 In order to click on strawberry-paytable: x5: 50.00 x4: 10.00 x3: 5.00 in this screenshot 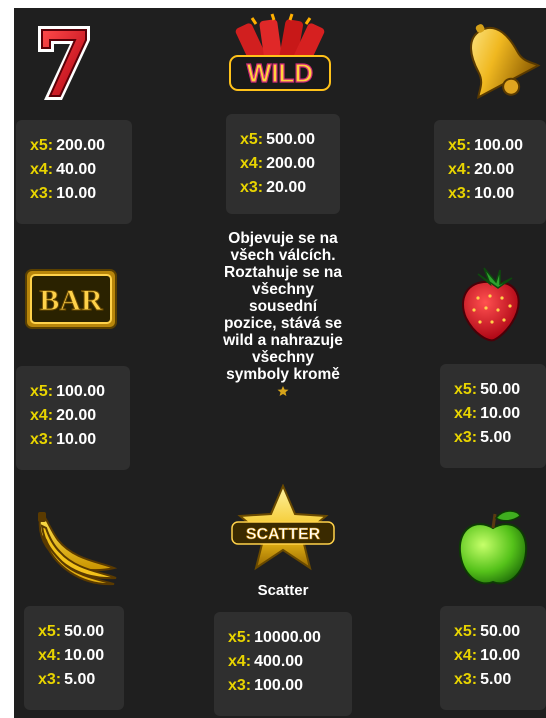, I will do `click(493, 416)`.